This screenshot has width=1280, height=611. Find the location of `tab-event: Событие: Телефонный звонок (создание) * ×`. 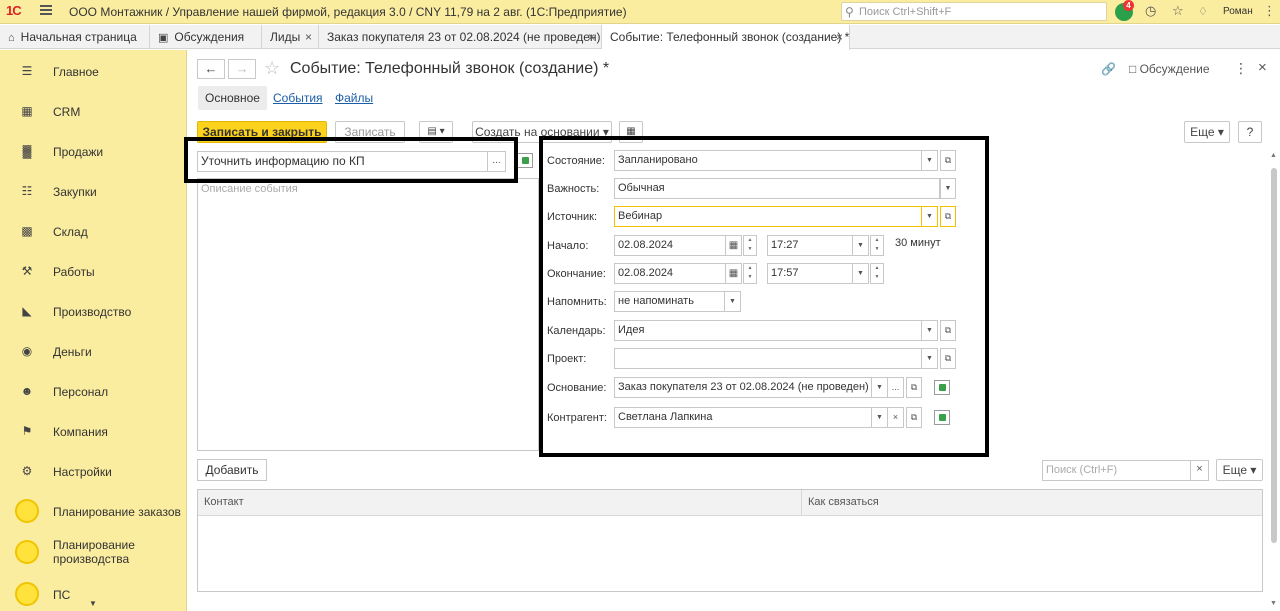

tab-event: Событие: Телефонный звонок (создание) * × is located at coordinates (726, 37).